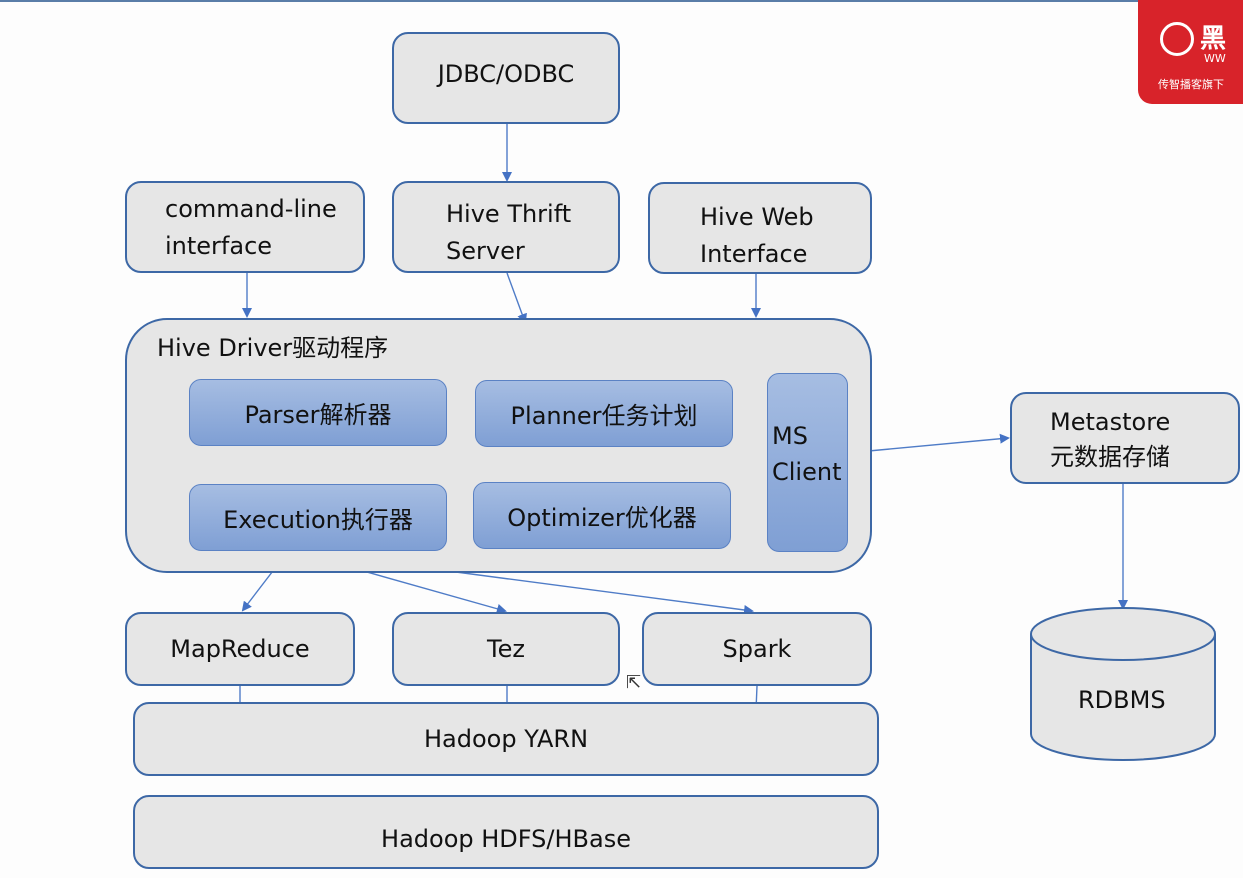  Describe the element at coordinates (245, 227) in the screenshot. I see `cli-box: command-line interface` at that location.